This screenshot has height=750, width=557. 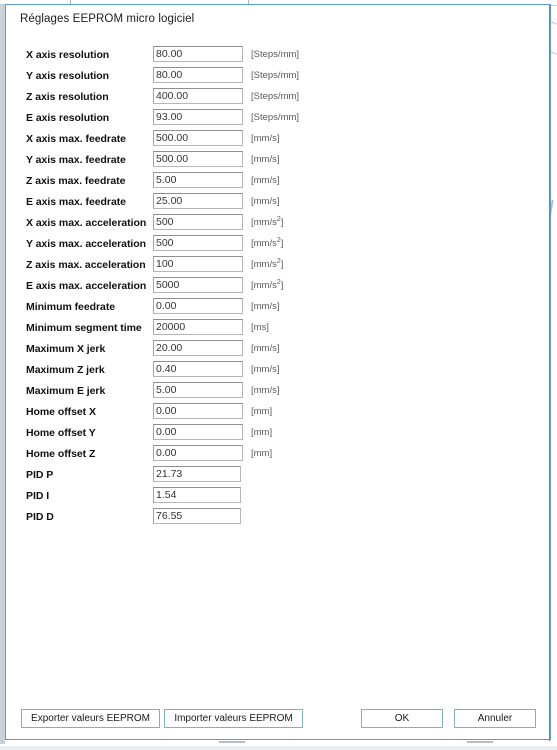 What do you see at coordinates (279, 518) in the screenshot?
I see `form-row: PID D` at bounding box center [279, 518].